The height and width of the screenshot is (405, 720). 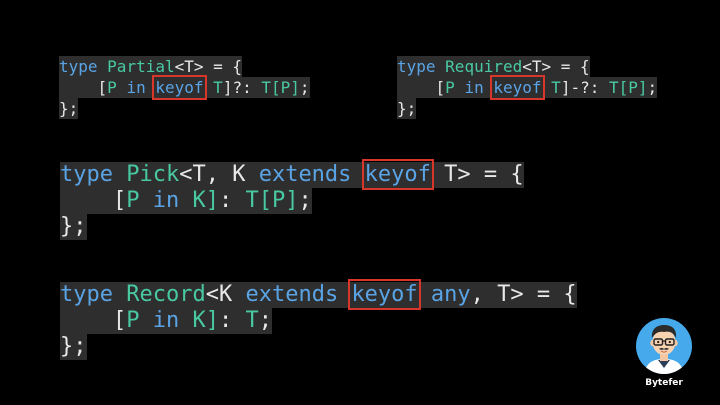 I want to click on code-line: [P in K]: T;, so click(x=166, y=321).